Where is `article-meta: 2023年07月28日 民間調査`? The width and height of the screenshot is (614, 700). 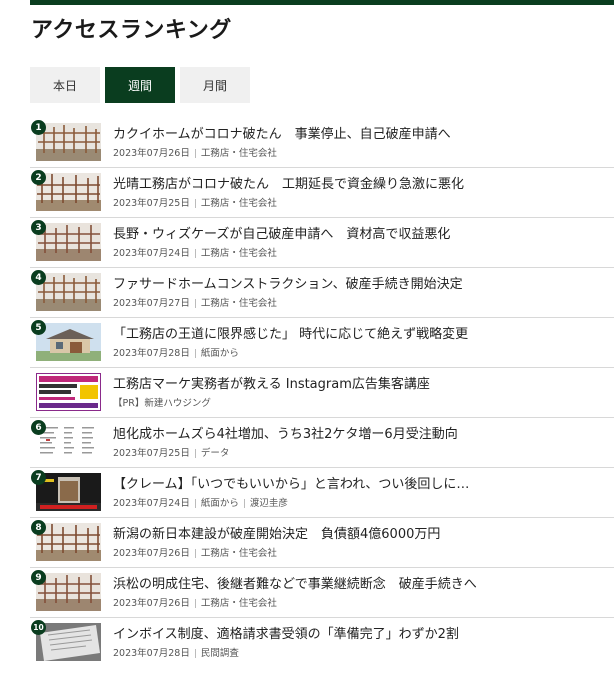 article-meta: 2023年07月28日 民間調査 is located at coordinates (176, 652).